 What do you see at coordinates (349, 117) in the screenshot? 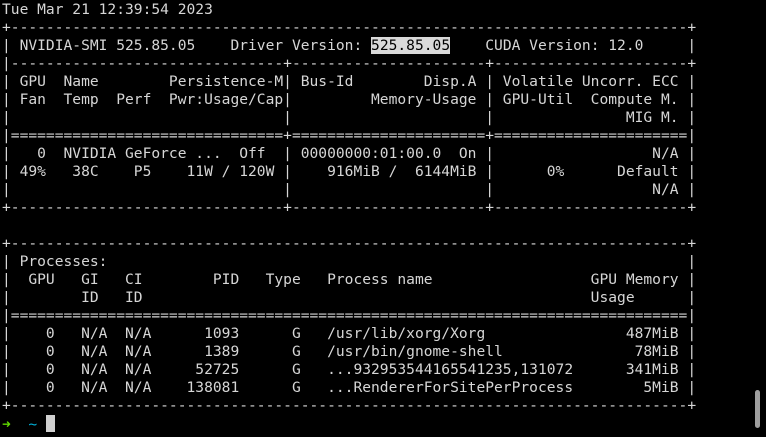
I see `column-header-row-3: | | | MIG M. |` at bounding box center [349, 117].